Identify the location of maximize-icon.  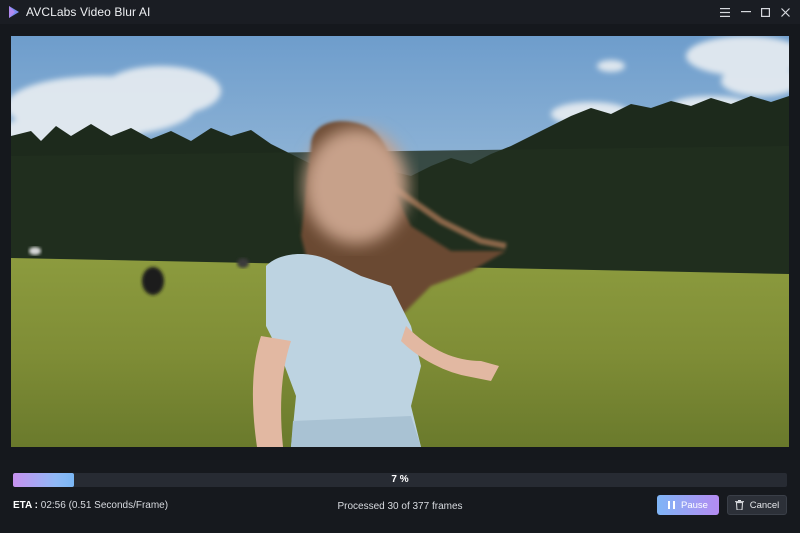
(765, 12).